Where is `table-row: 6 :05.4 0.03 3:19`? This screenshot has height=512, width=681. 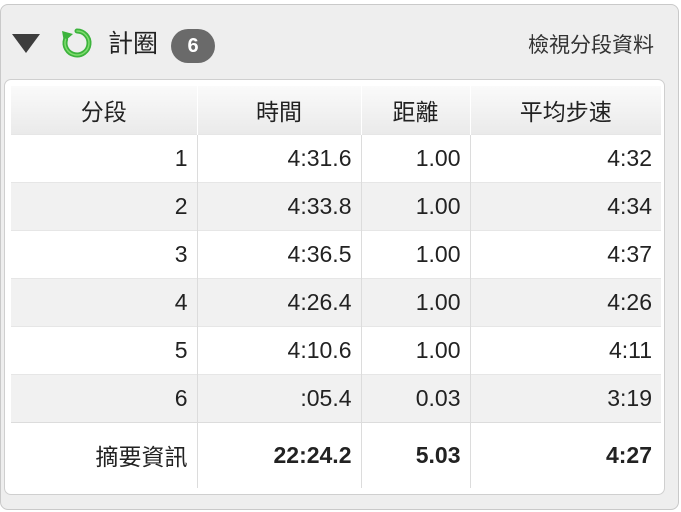
table-row: 6 :05.4 0.03 3:19 is located at coordinates (336, 397).